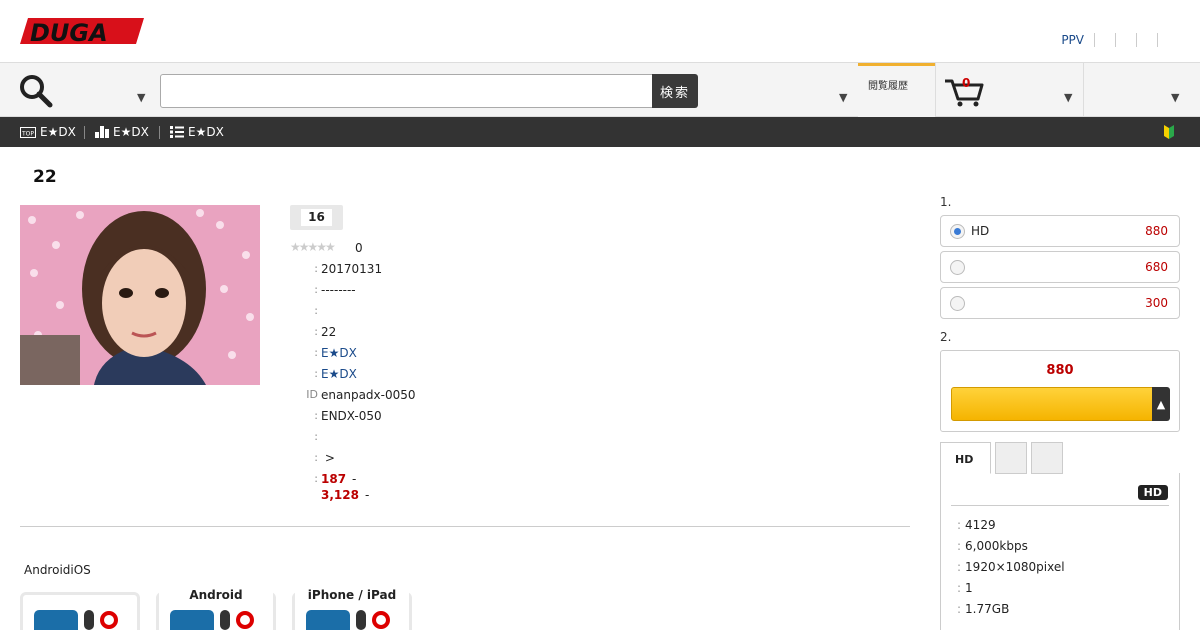 The width and height of the screenshot is (1200, 630). What do you see at coordinates (1060, 267) in the screenshot?
I see `option-2: 680` at bounding box center [1060, 267].